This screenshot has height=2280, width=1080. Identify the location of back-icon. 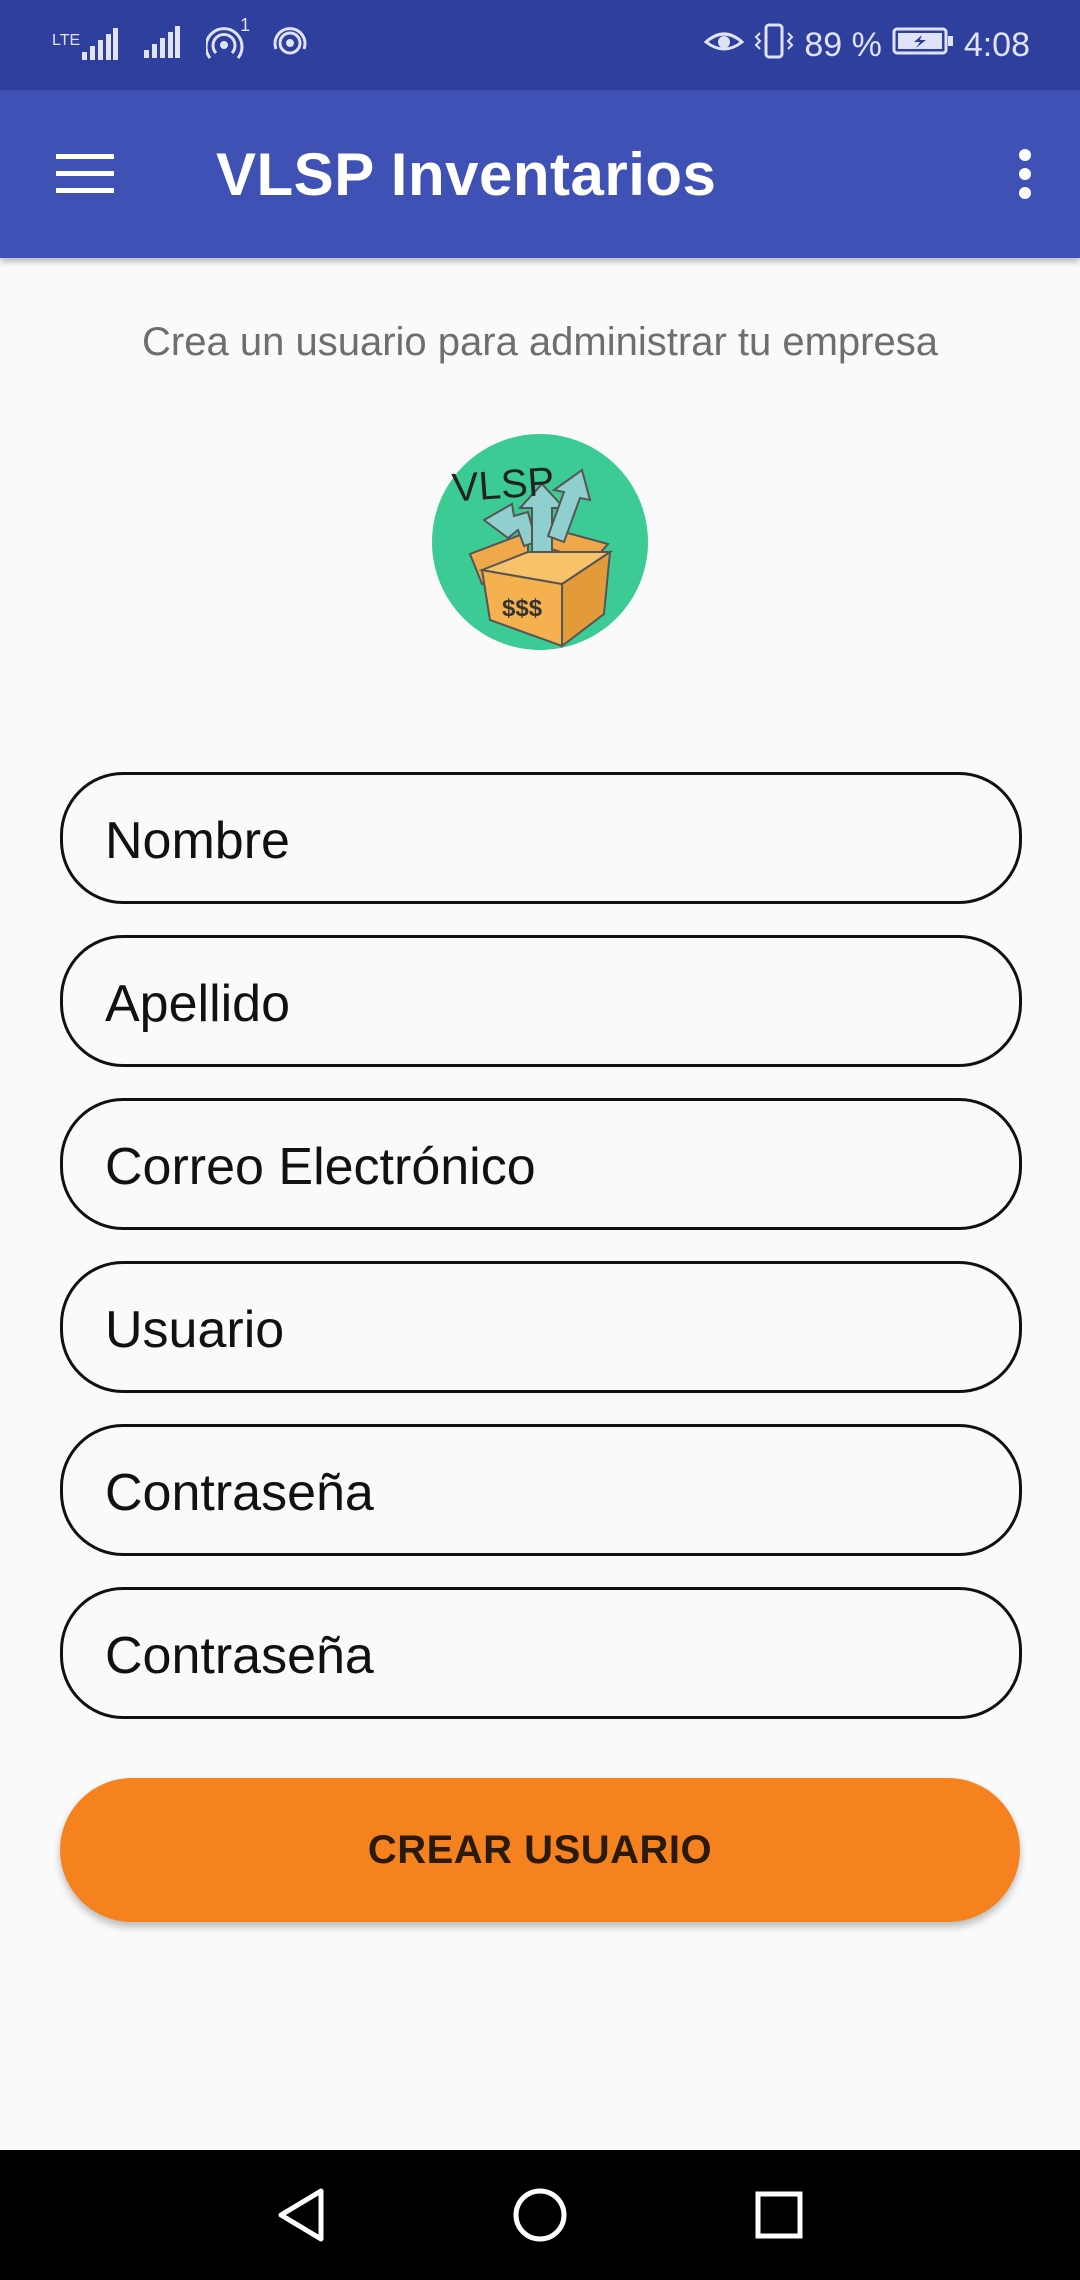
(301, 2215).